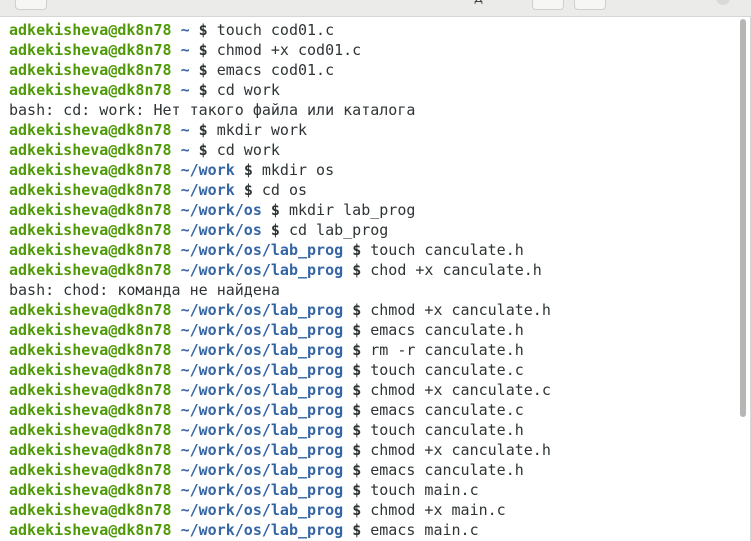 This screenshot has width=751, height=541. I want to click on command-text: mkdir work, so click(262, 130).